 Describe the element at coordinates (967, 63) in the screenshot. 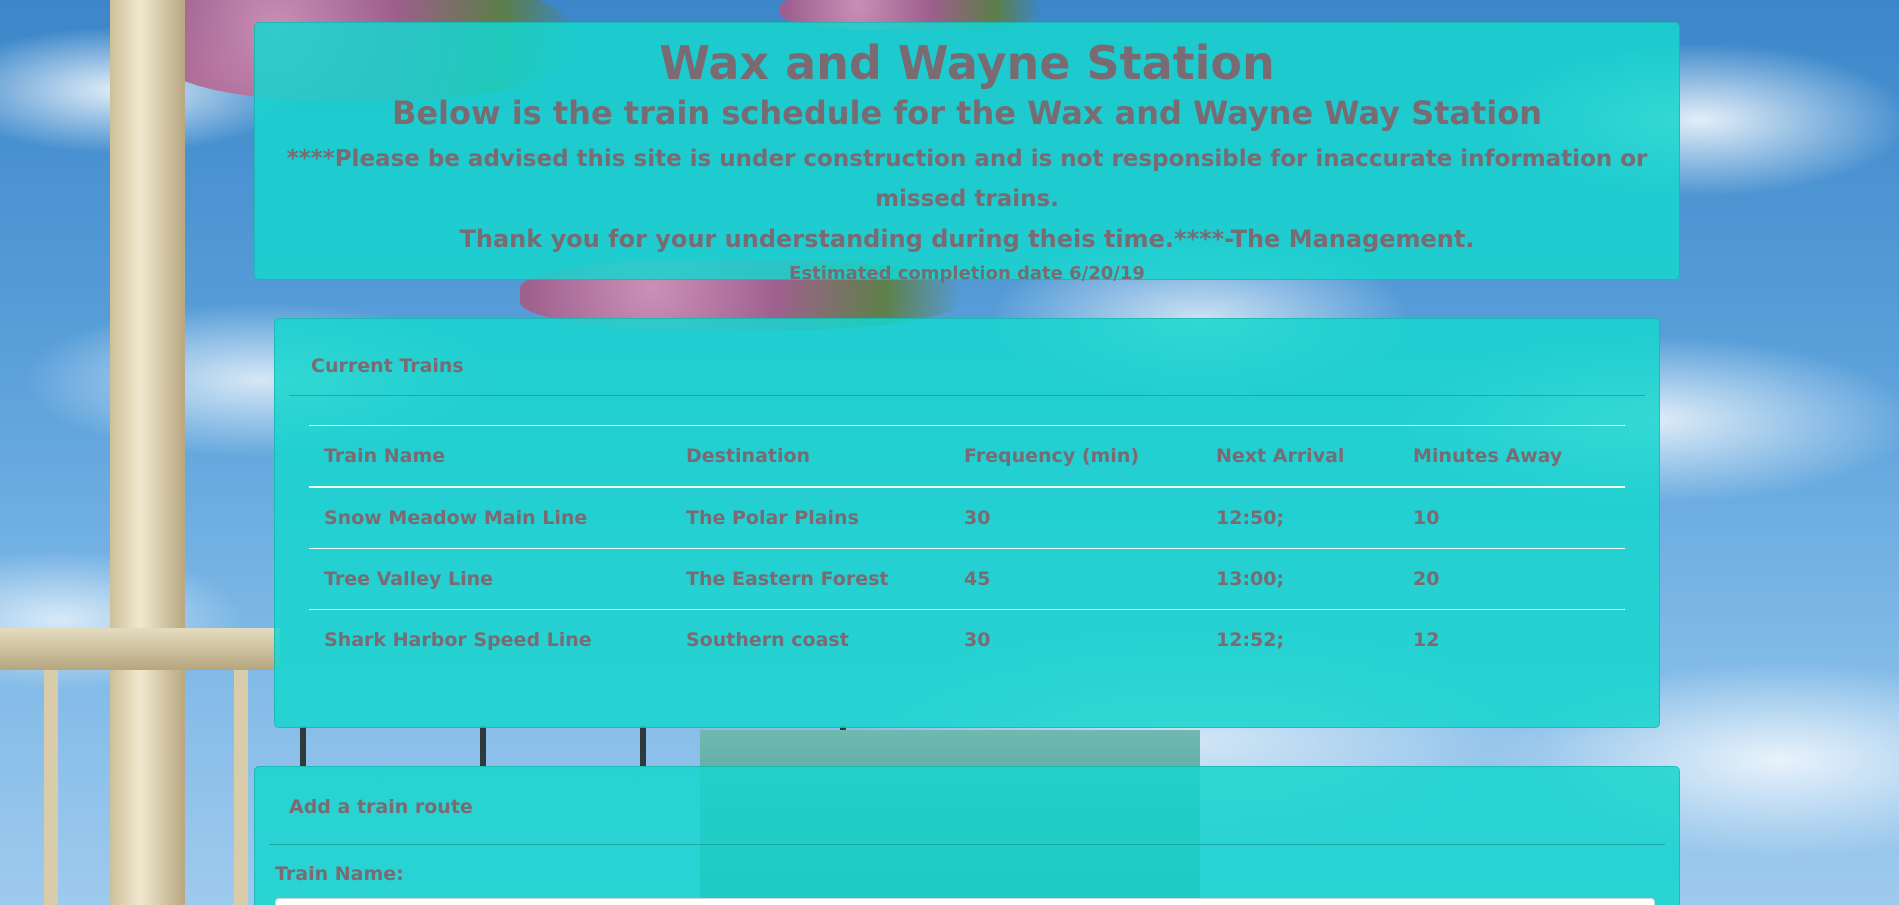

I see `page-title: Wax and Wayne Station` at that location.